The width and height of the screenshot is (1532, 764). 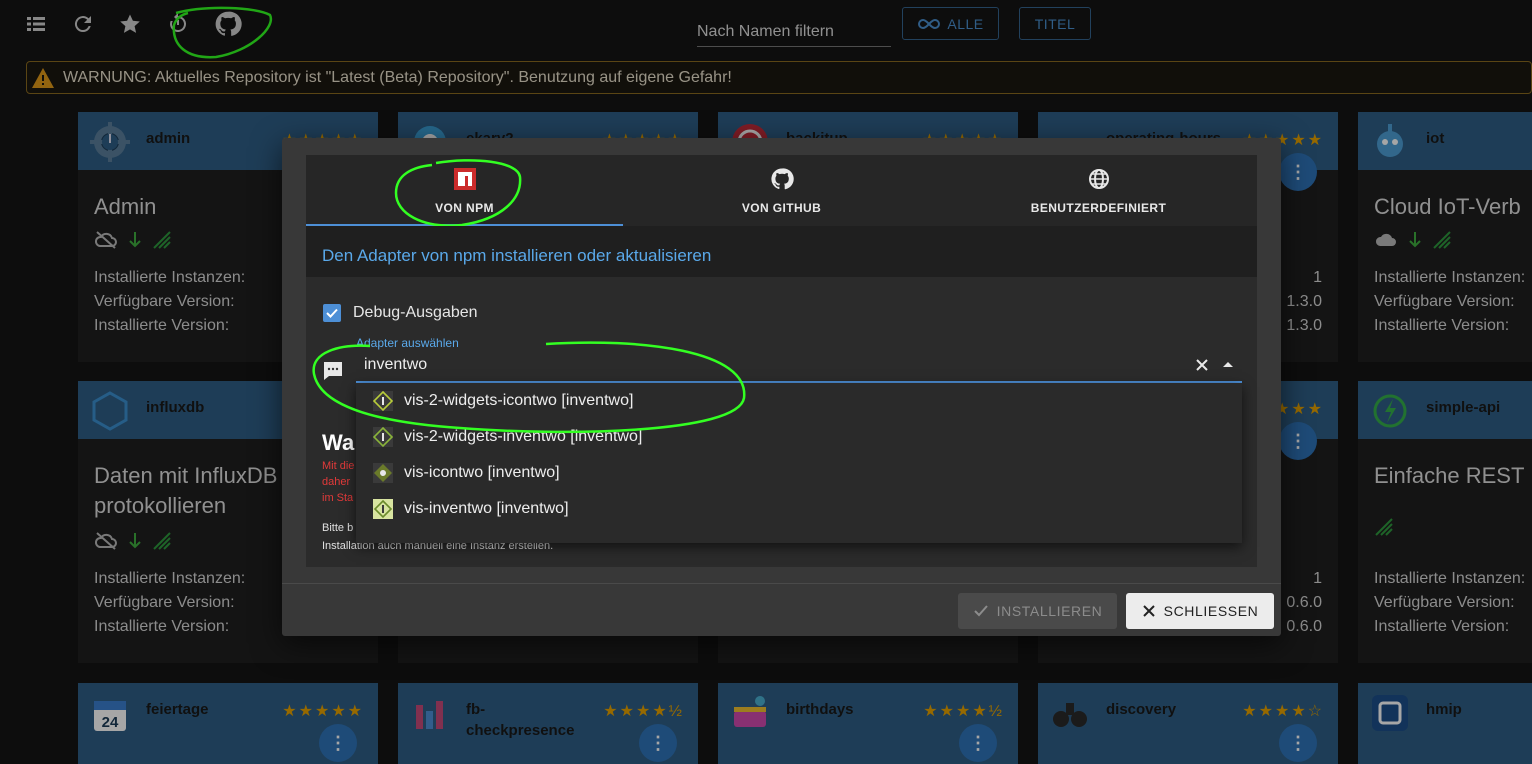 I want to click on tab-github: VON GITHUB, so click(x=781, y=190).